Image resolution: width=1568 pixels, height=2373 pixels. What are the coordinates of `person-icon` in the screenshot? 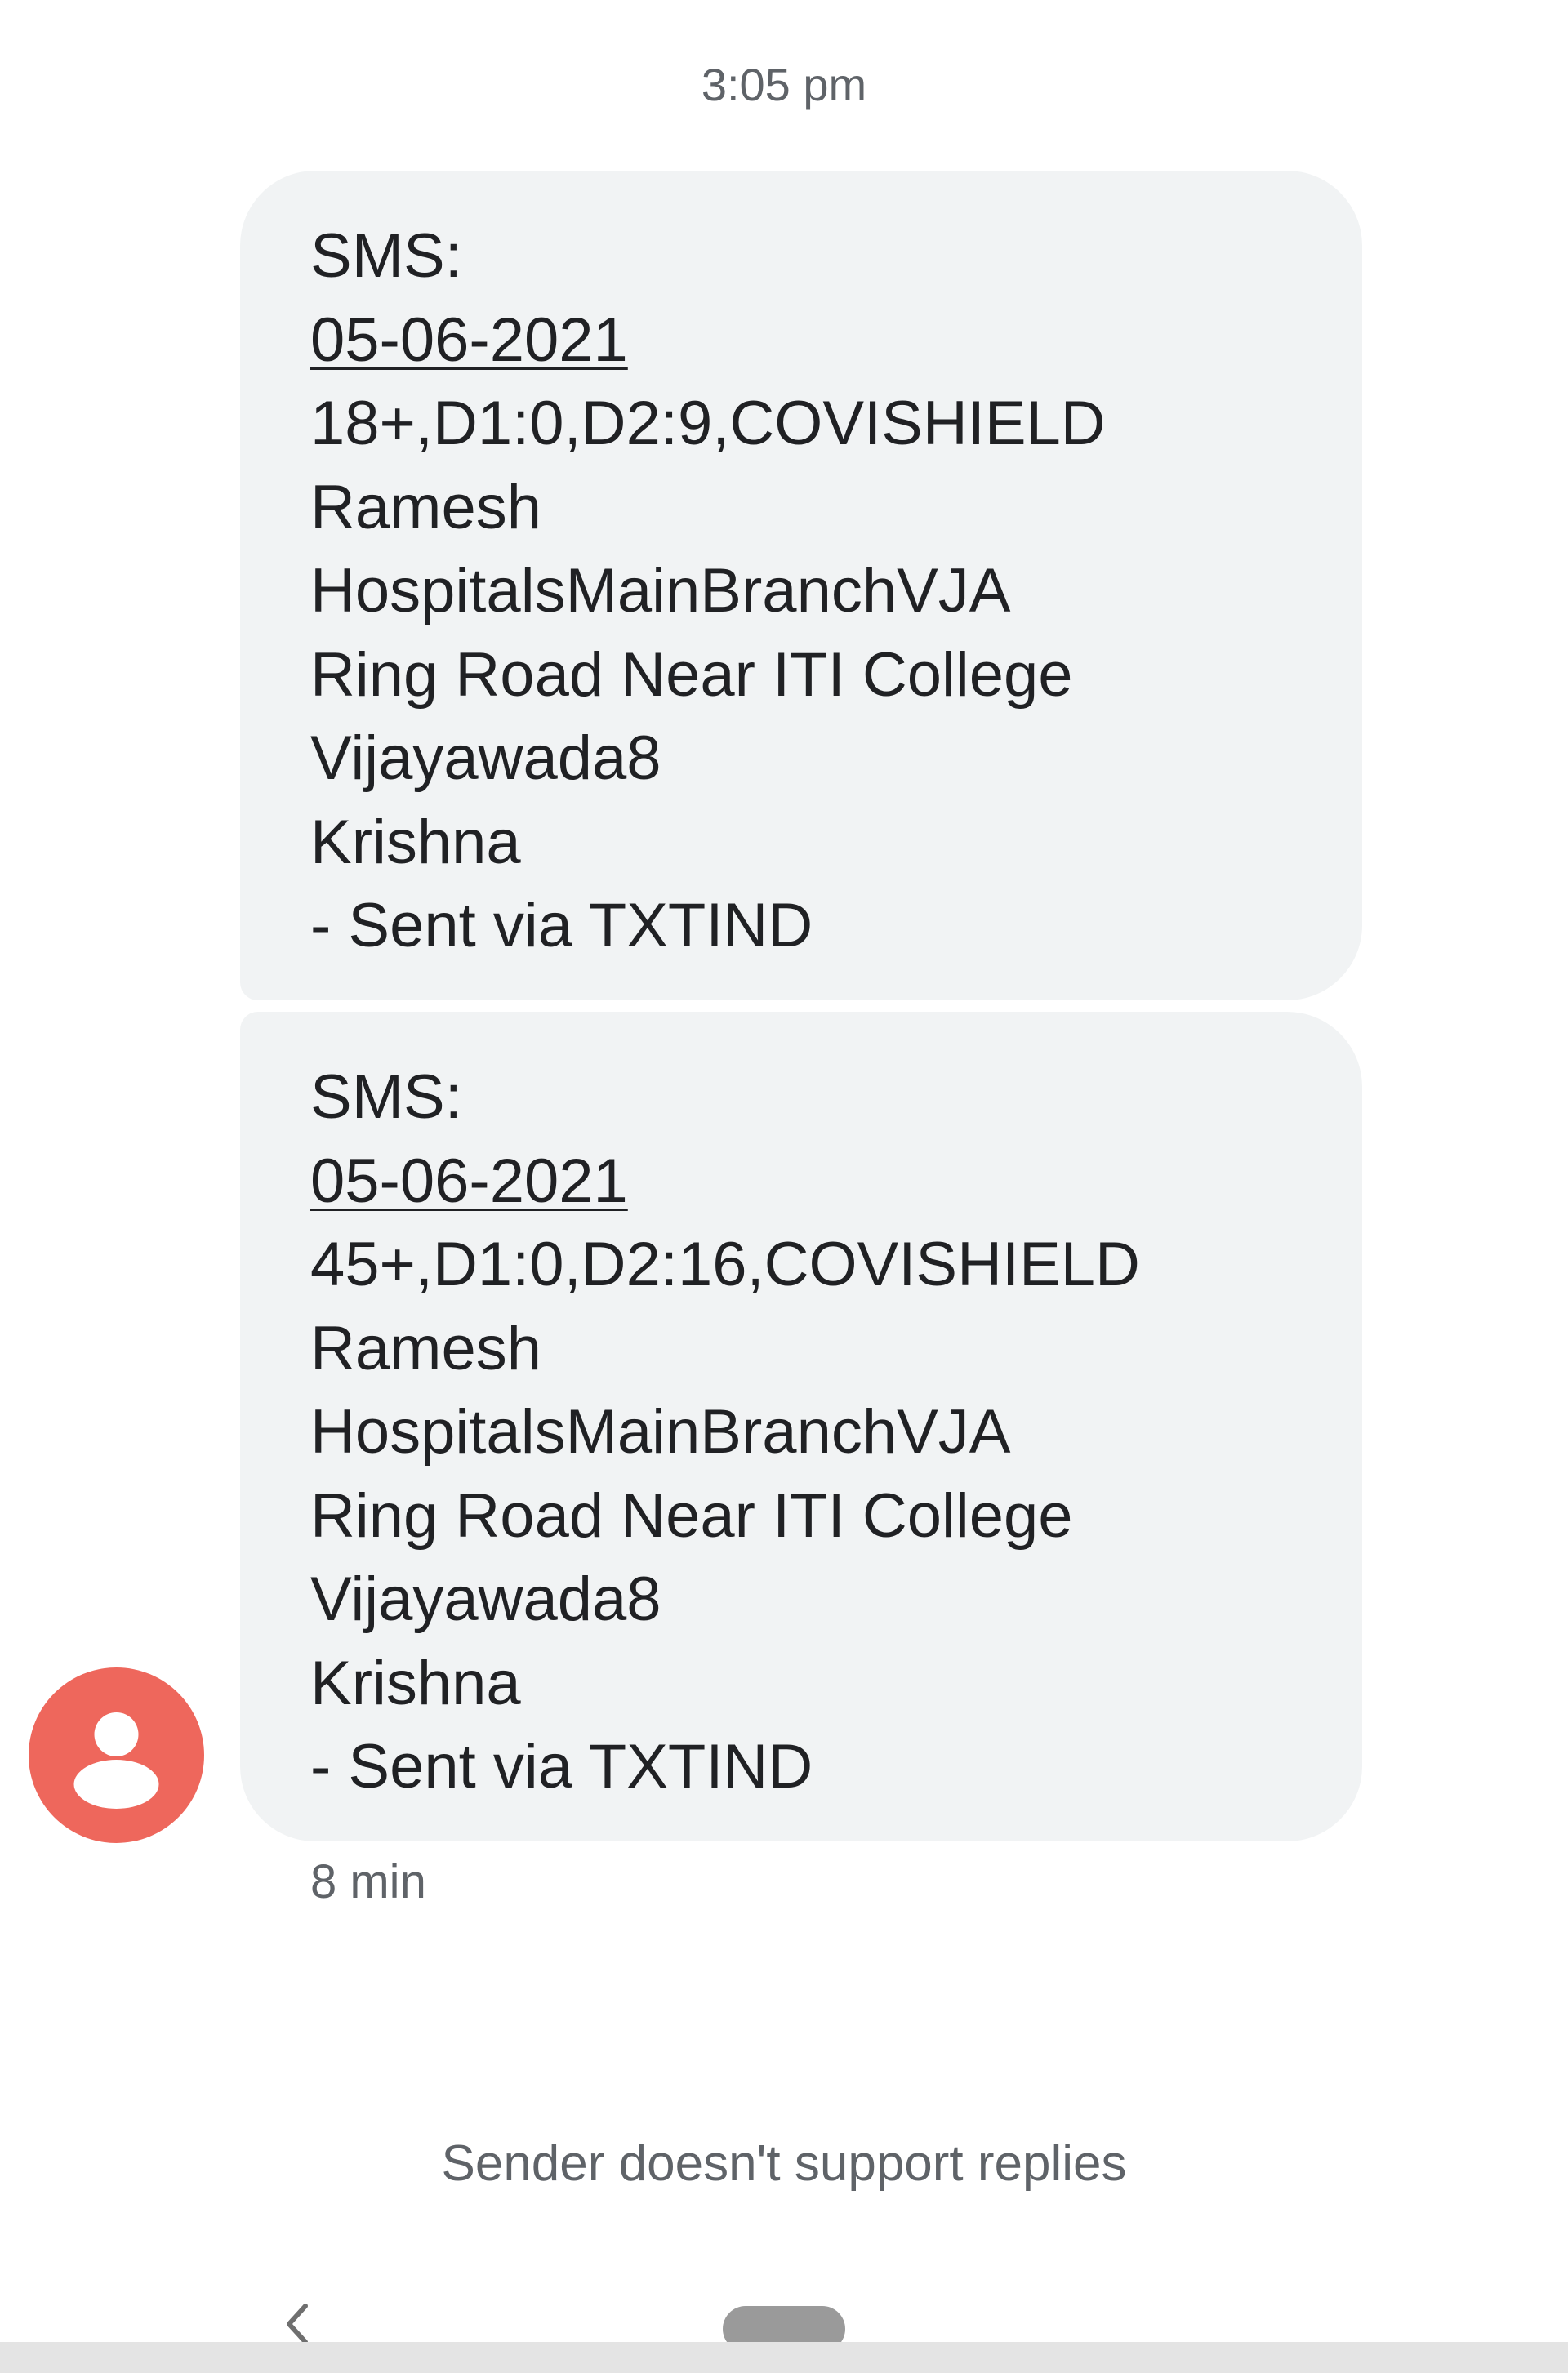 It's located at (116, 1760).